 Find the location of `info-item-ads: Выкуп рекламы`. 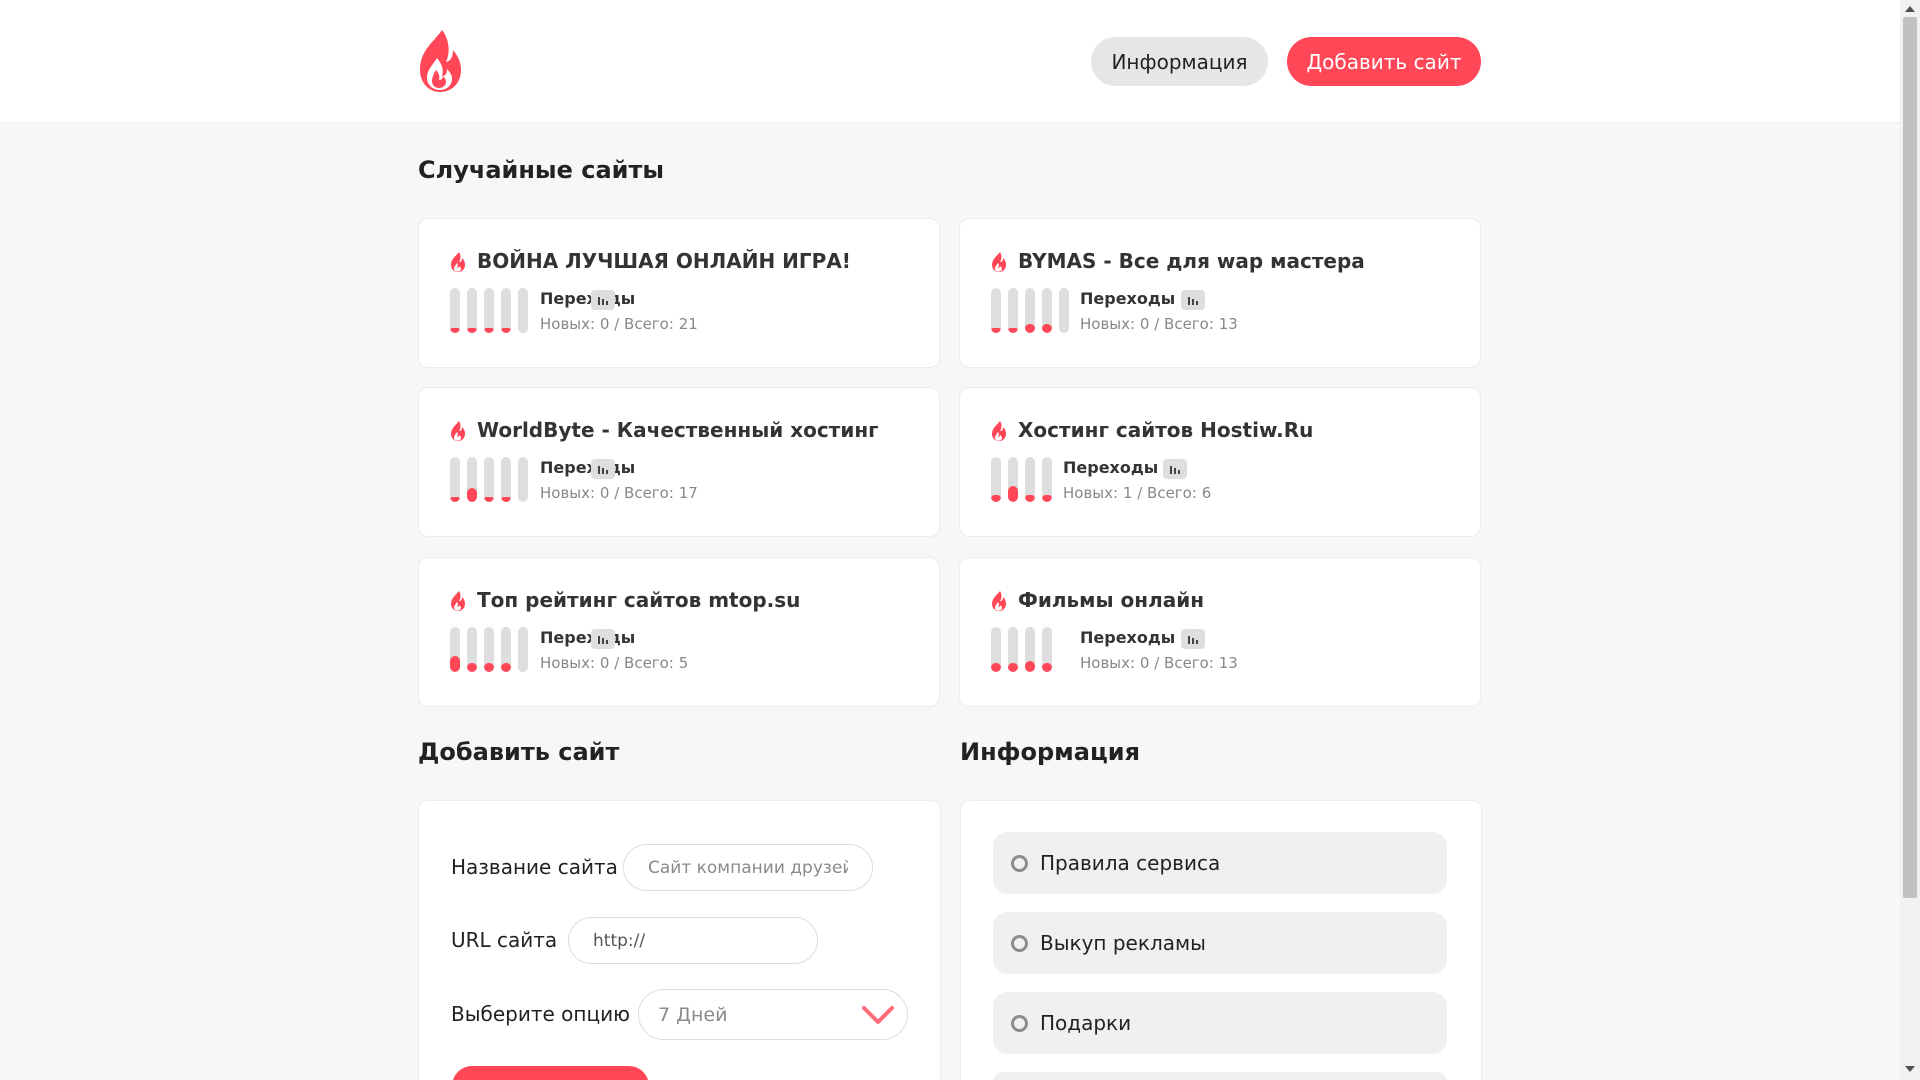

info-item-ads: Выкуп рекламы is located at coordinates (1220, 943).